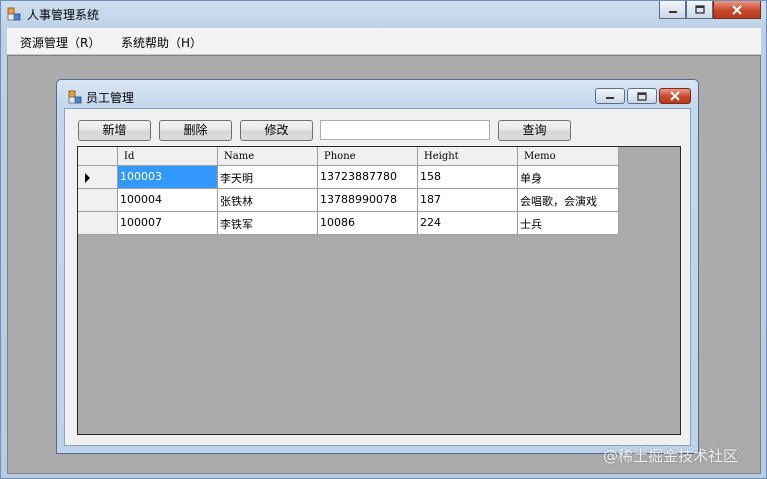 Image resolution: width=767 pixels, height=479 pixels. I want to click on minimize-button, so click(672, 10).